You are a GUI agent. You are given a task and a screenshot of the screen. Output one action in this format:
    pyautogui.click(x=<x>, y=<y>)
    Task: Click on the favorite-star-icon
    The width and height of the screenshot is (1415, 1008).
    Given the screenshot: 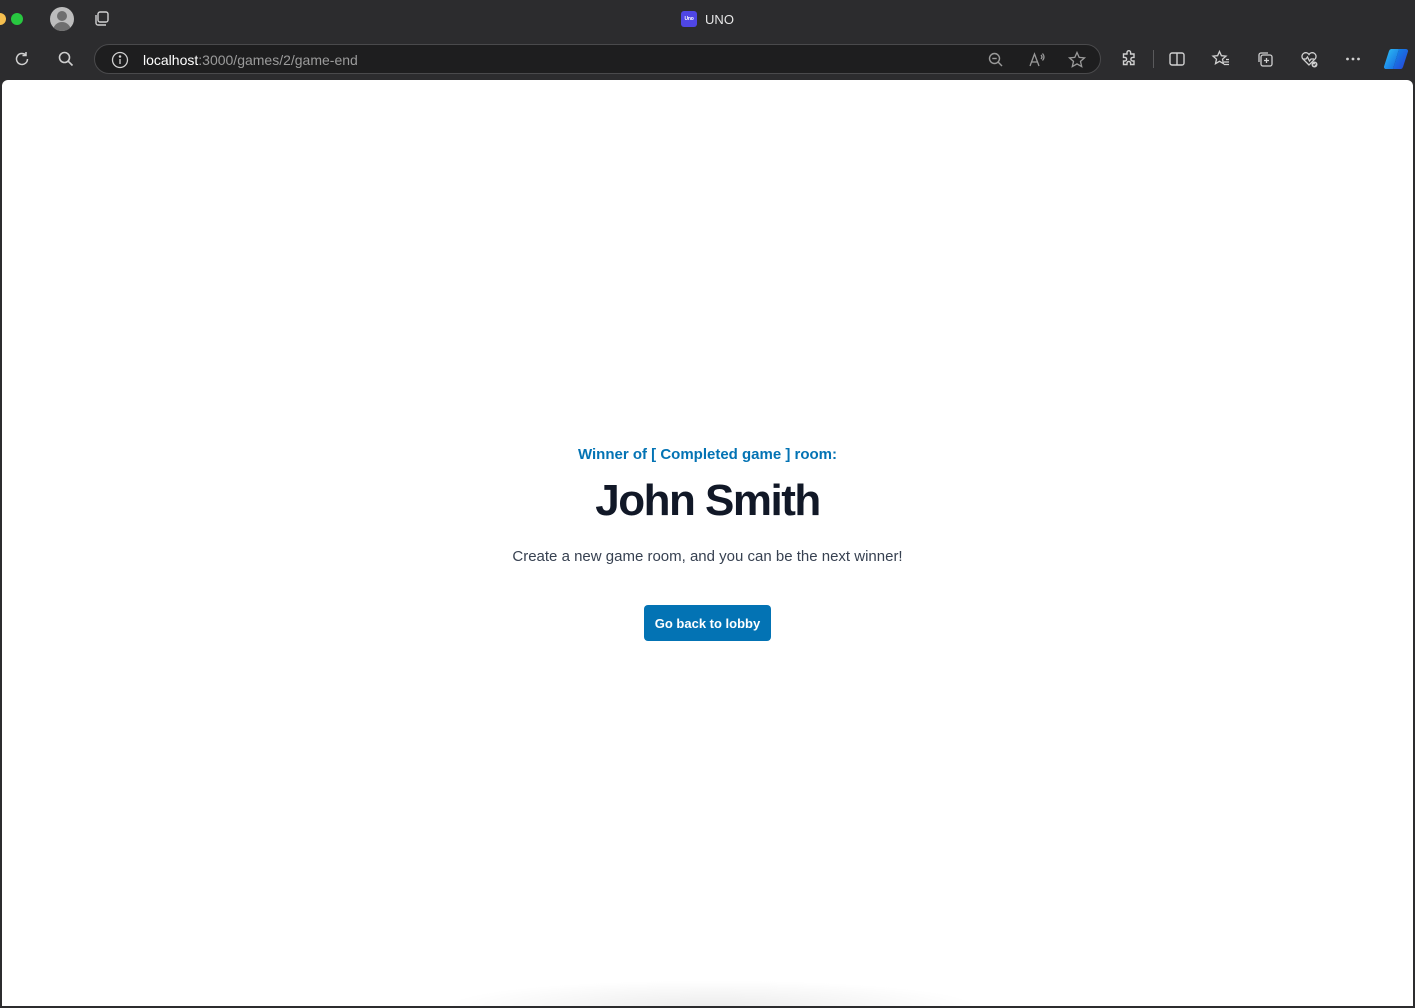 What is the action you would take?
    pyautogui.click(x=1077, y=60)
    